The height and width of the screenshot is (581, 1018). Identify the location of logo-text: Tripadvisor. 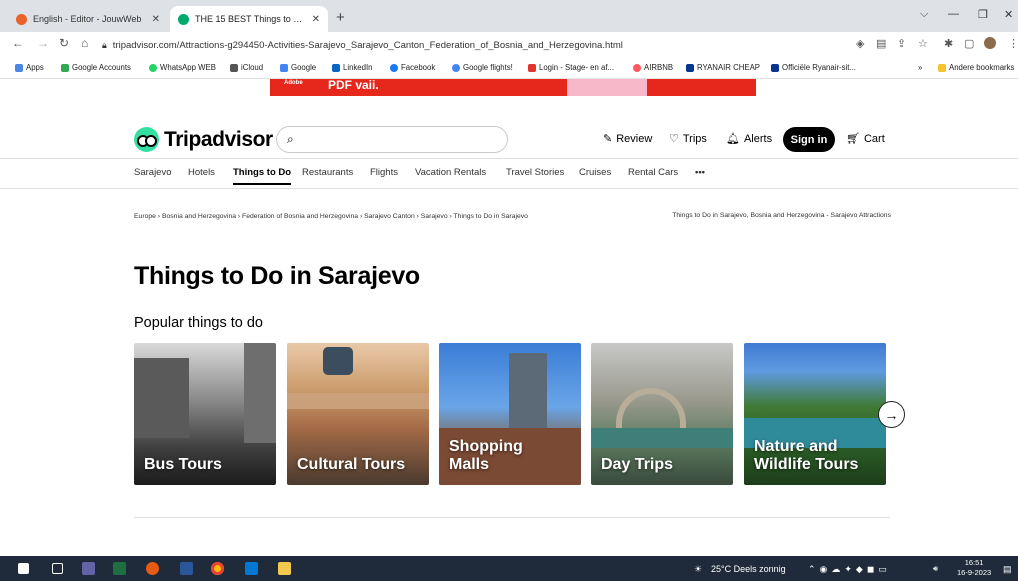
(218, 139).